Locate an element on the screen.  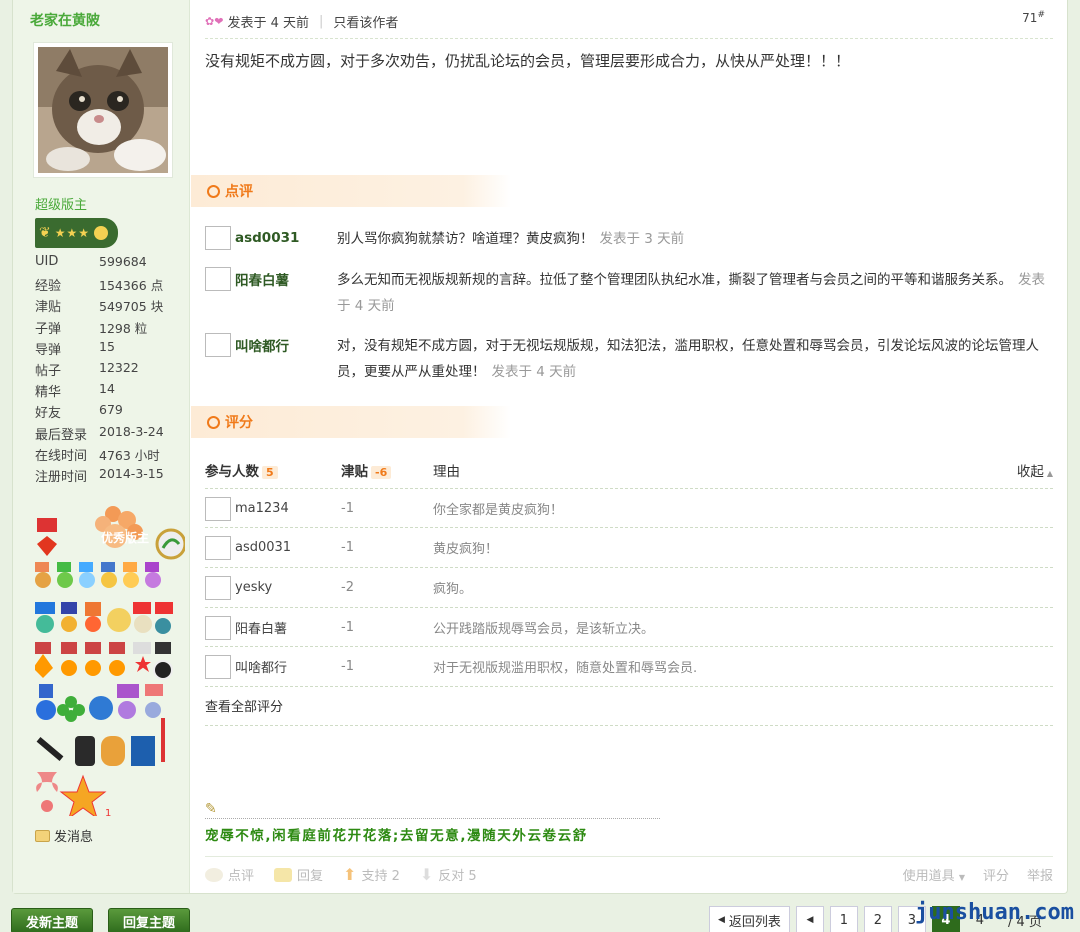
rating-reason: 你全家都是黄皮疯狗！ is located at coordinates (498, 510).